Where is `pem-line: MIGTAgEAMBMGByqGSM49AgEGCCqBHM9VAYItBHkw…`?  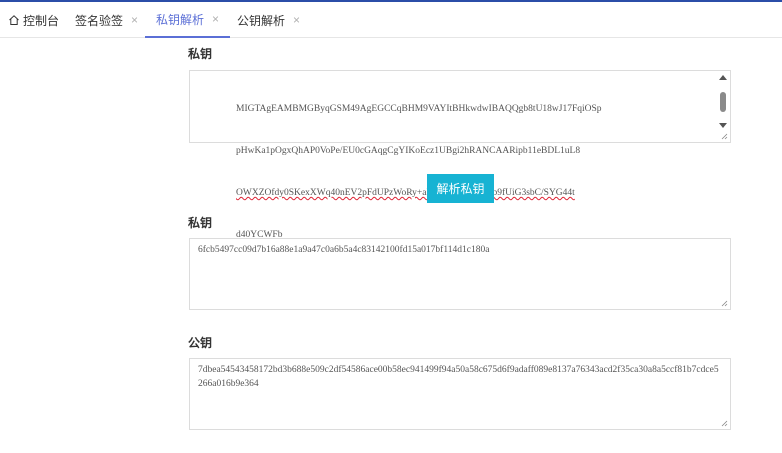
pem-line: MIGTAgEAMBMGByqGSM49AgEGCCqBHM9VAYItBHkw… is located at coordinates (419, 109).